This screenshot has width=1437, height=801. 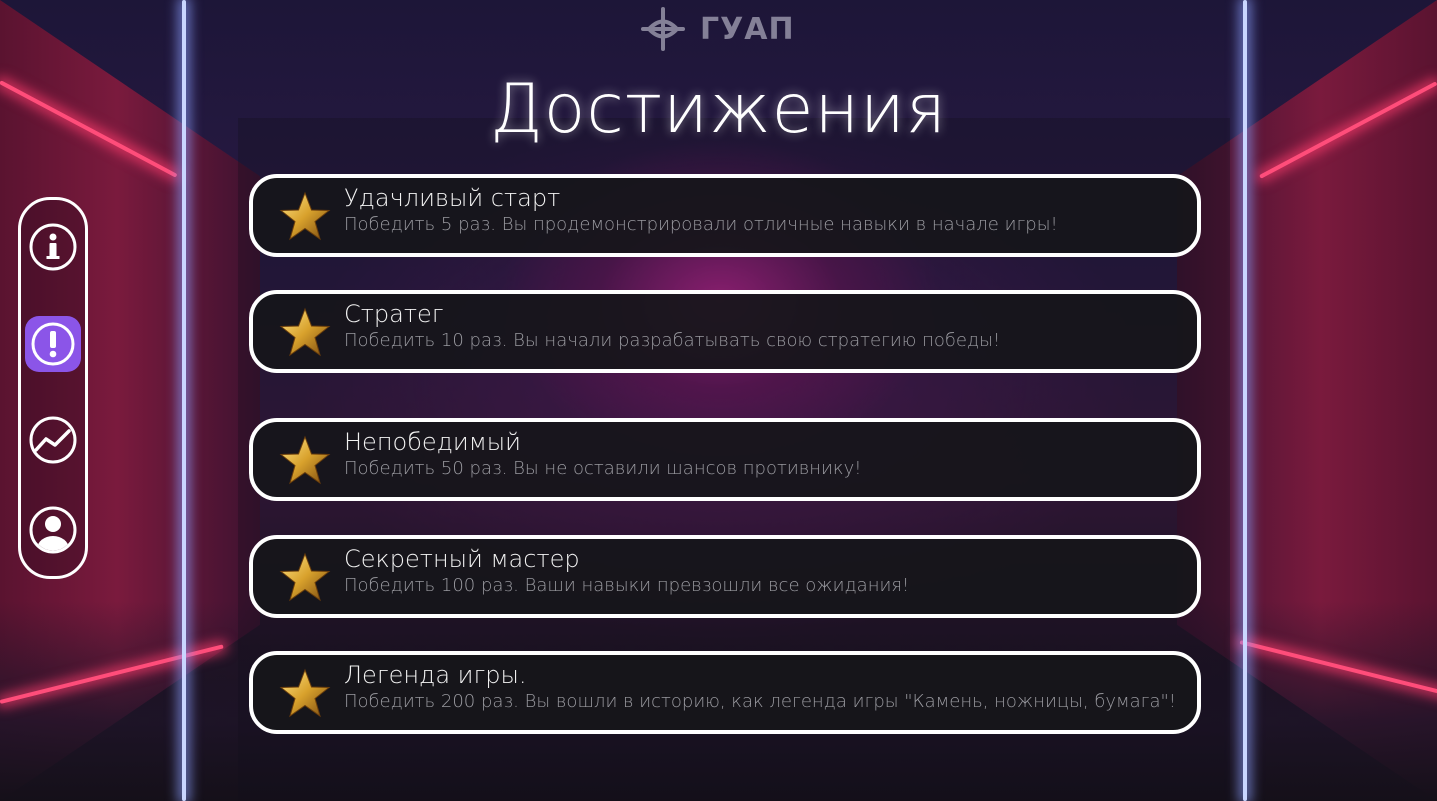 I want to click on achievement-title: Секретный мастер, so click(x=462, y=559).